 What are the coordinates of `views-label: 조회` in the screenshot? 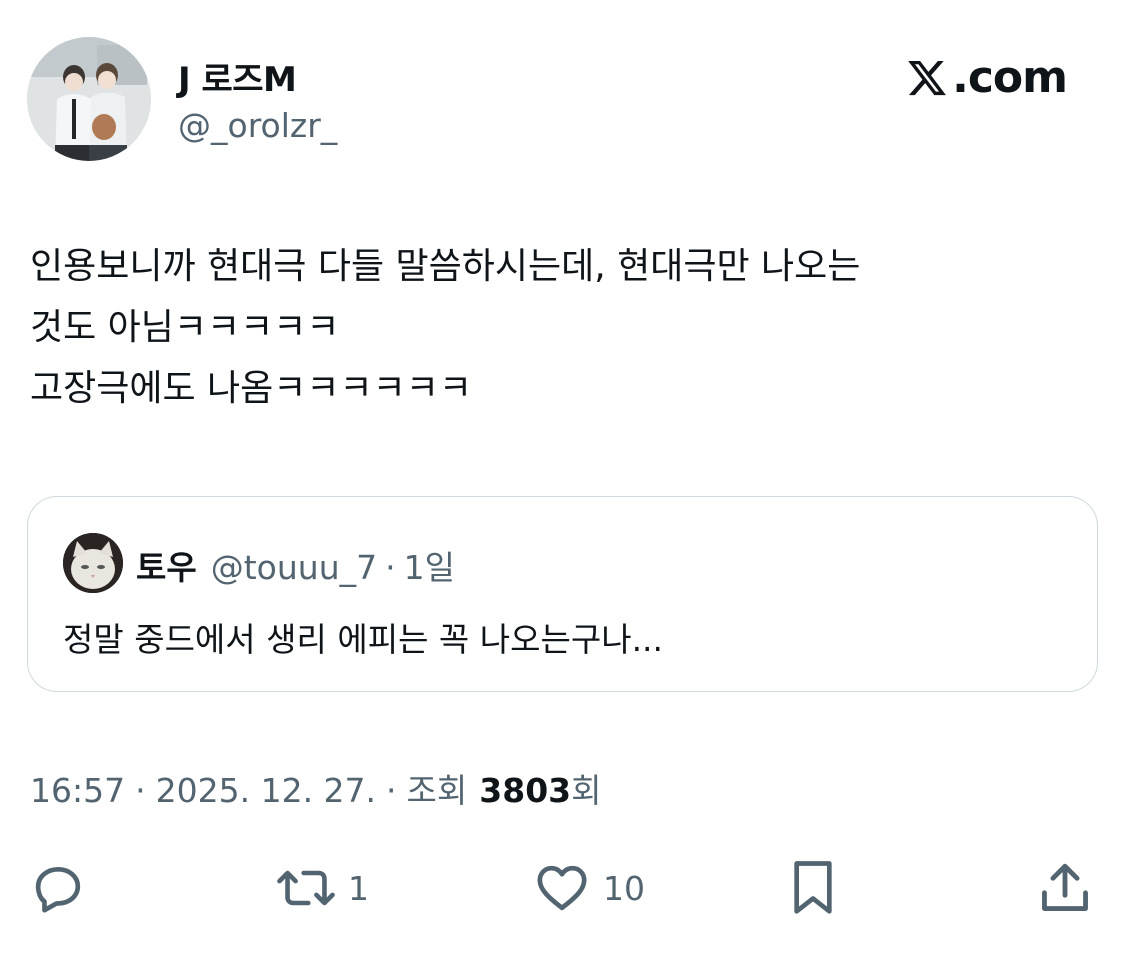 It's located at (437, 790).